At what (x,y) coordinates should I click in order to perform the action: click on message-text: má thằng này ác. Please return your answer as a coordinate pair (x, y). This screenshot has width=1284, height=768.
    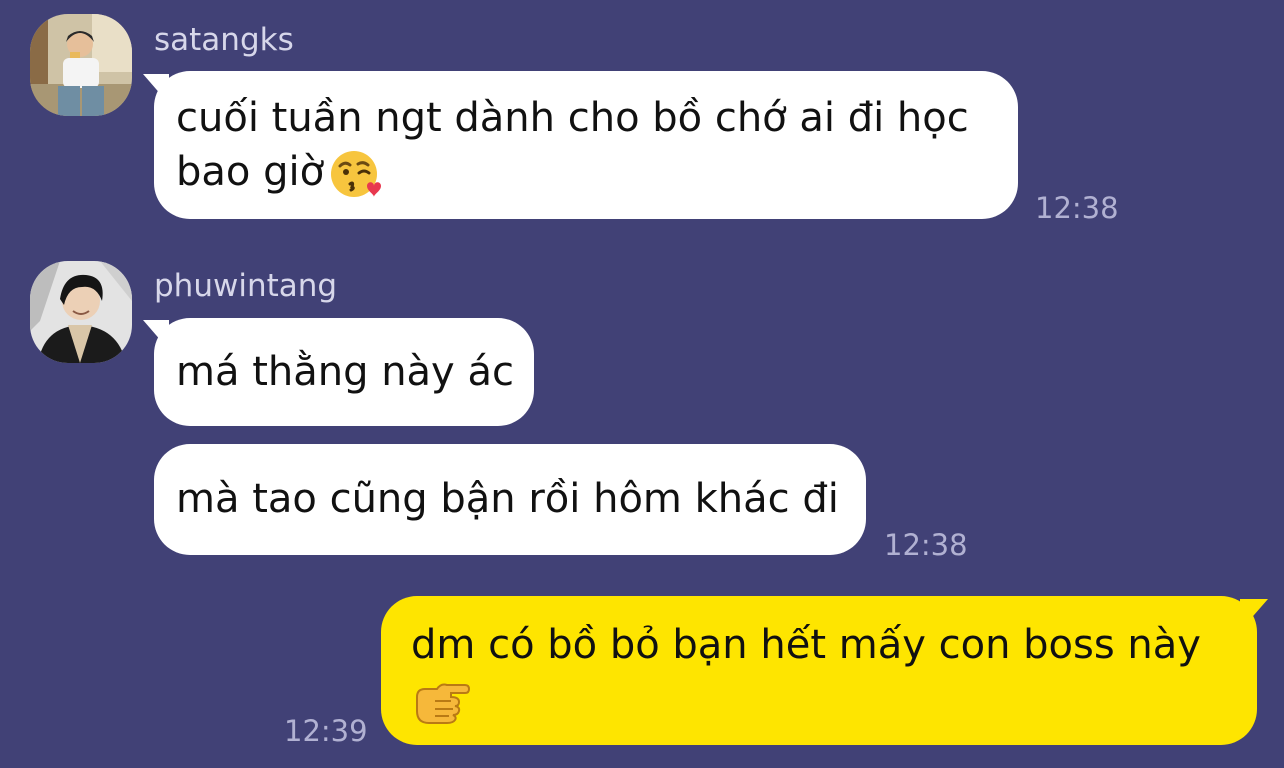
    Looking at the image, I should click on (345, 372).